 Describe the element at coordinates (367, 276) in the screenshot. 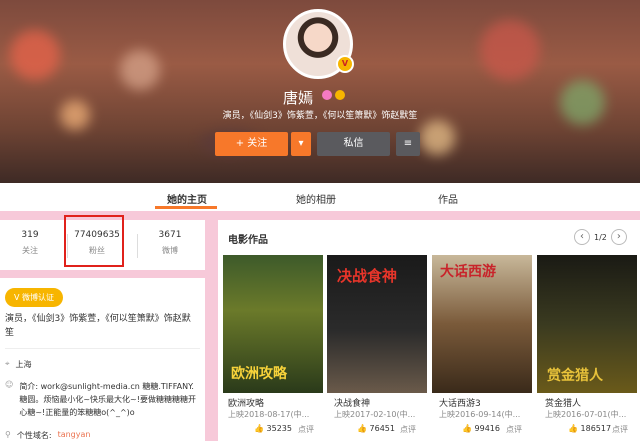

I see `poster-title: 决战食神` at that location.